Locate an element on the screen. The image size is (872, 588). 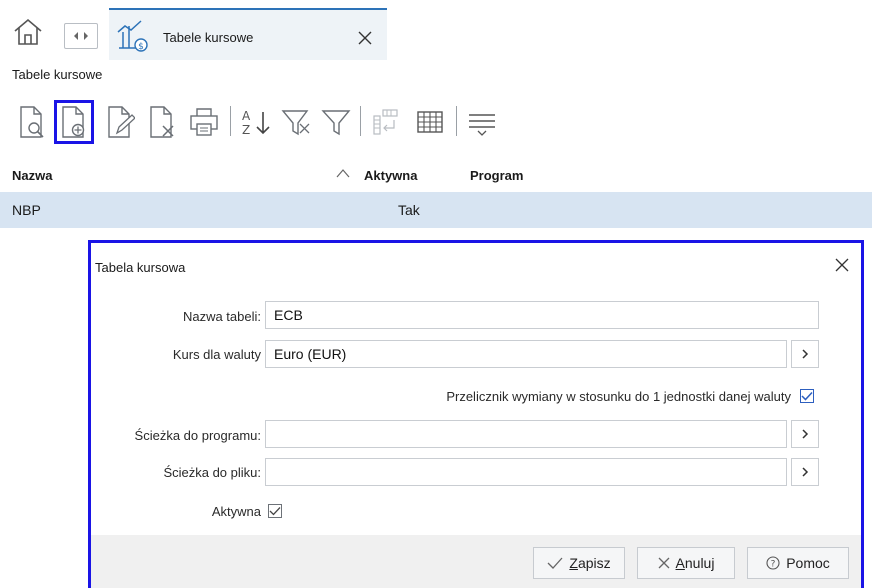
print-icon is located at coordinates (204, 122).